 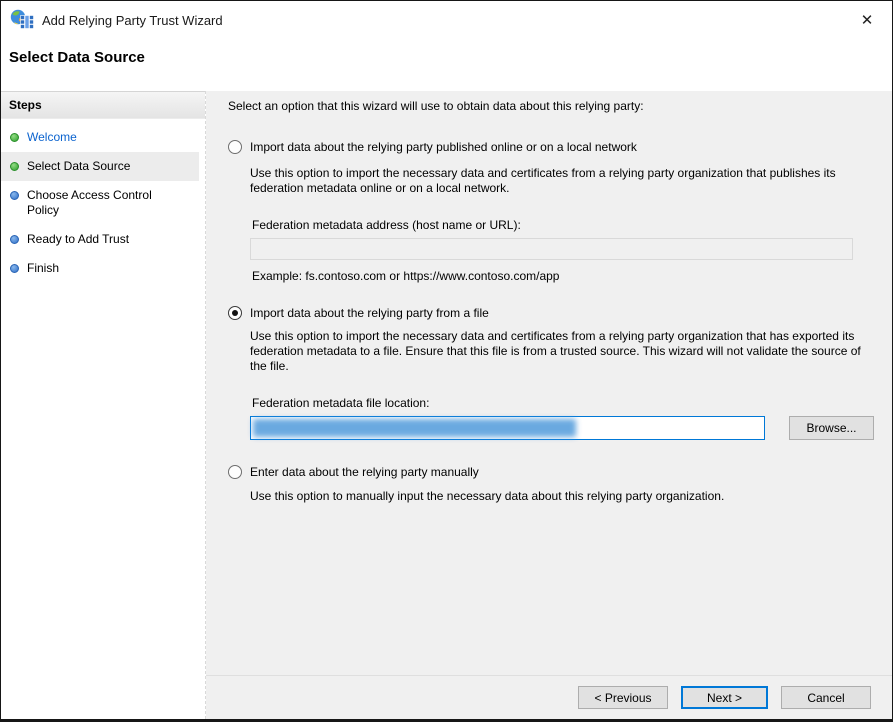 What do you see at coordinates (89, 202) in the screenshot?
I see `step-label: Choose Access Control Policy` at bounding box center [89, 202].